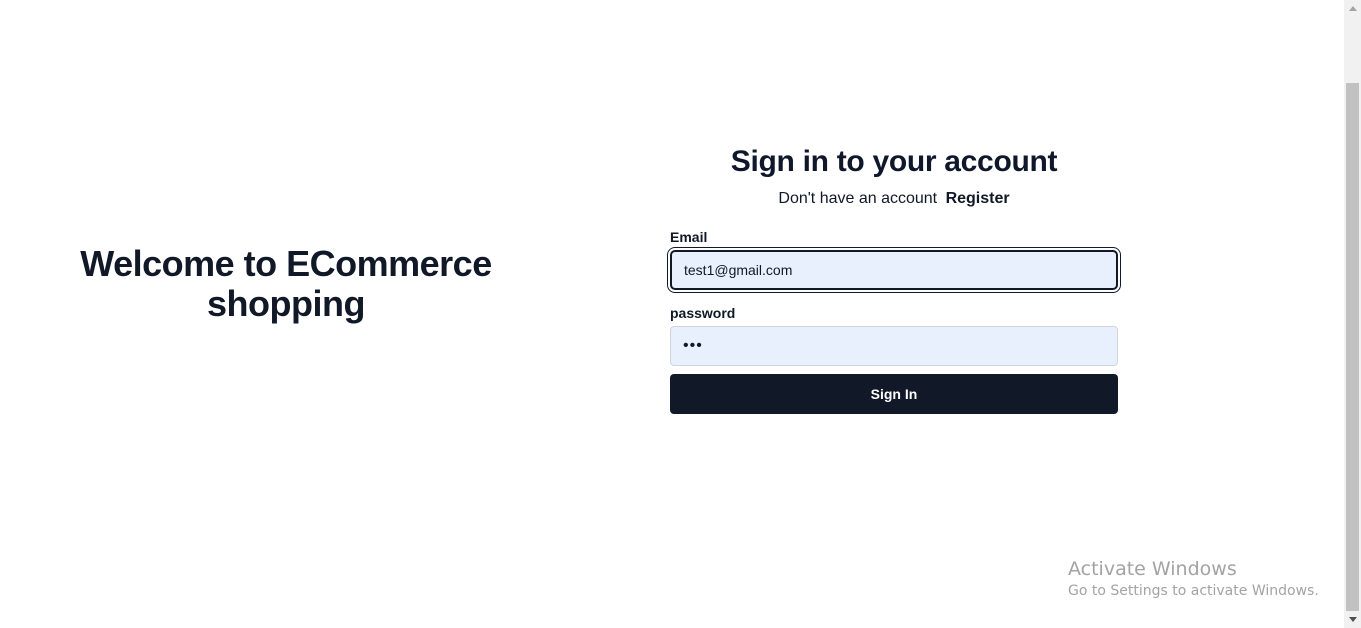 The image size is (1361, 628). I want to click on welcome-line-2: shopping, so click(286, 303).